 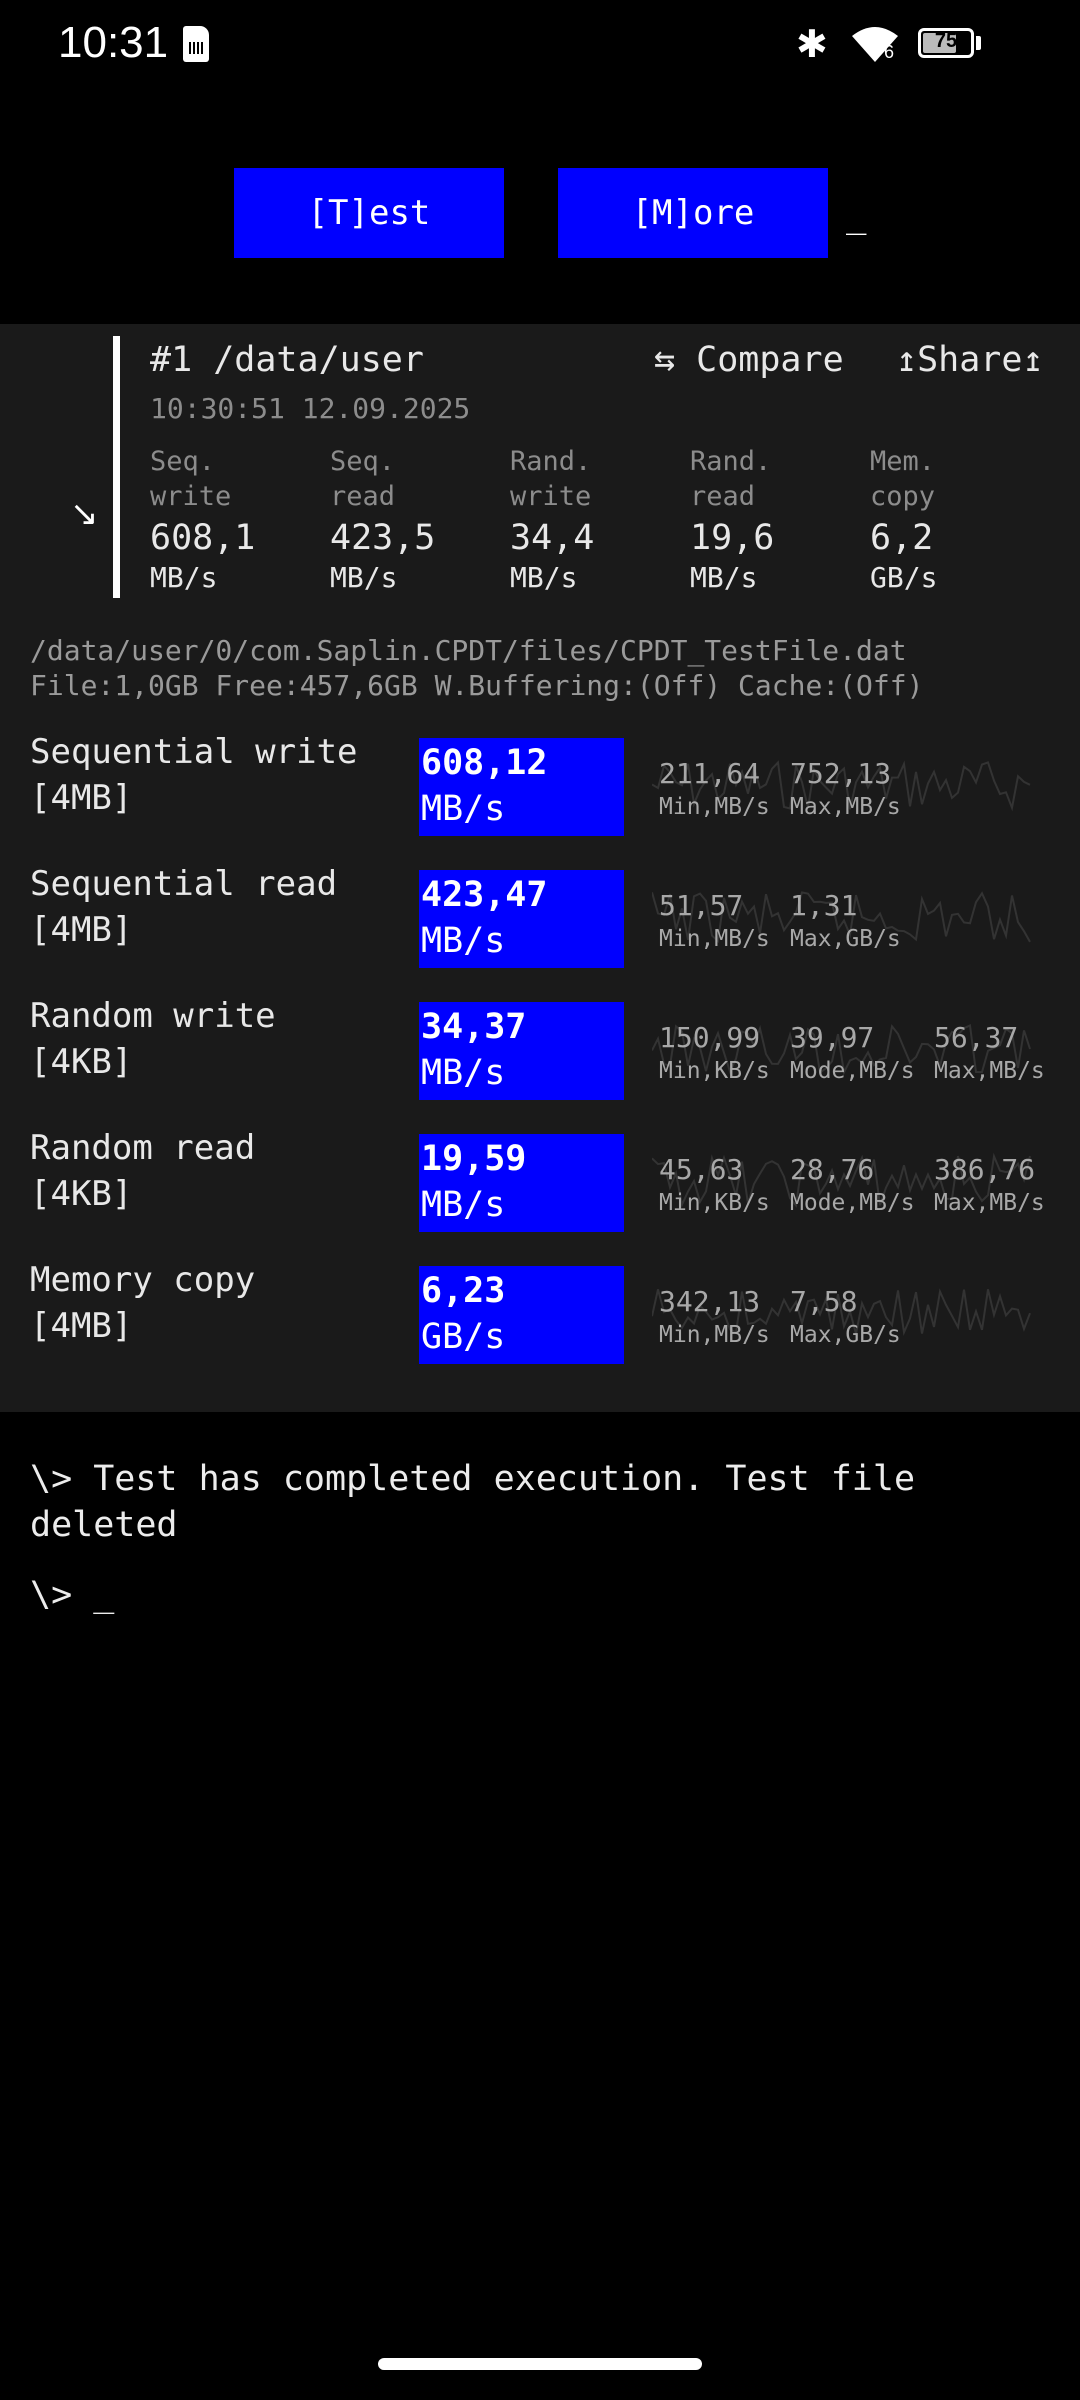 I want to click on summary-label: Rand. write, so click(x=551, y=479).